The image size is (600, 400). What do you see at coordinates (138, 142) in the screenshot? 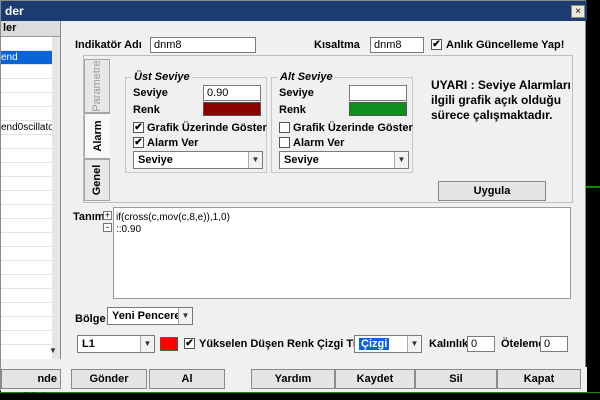
I see `upper-alarm-checkbox: ✔` at bounding box center [138, 142].